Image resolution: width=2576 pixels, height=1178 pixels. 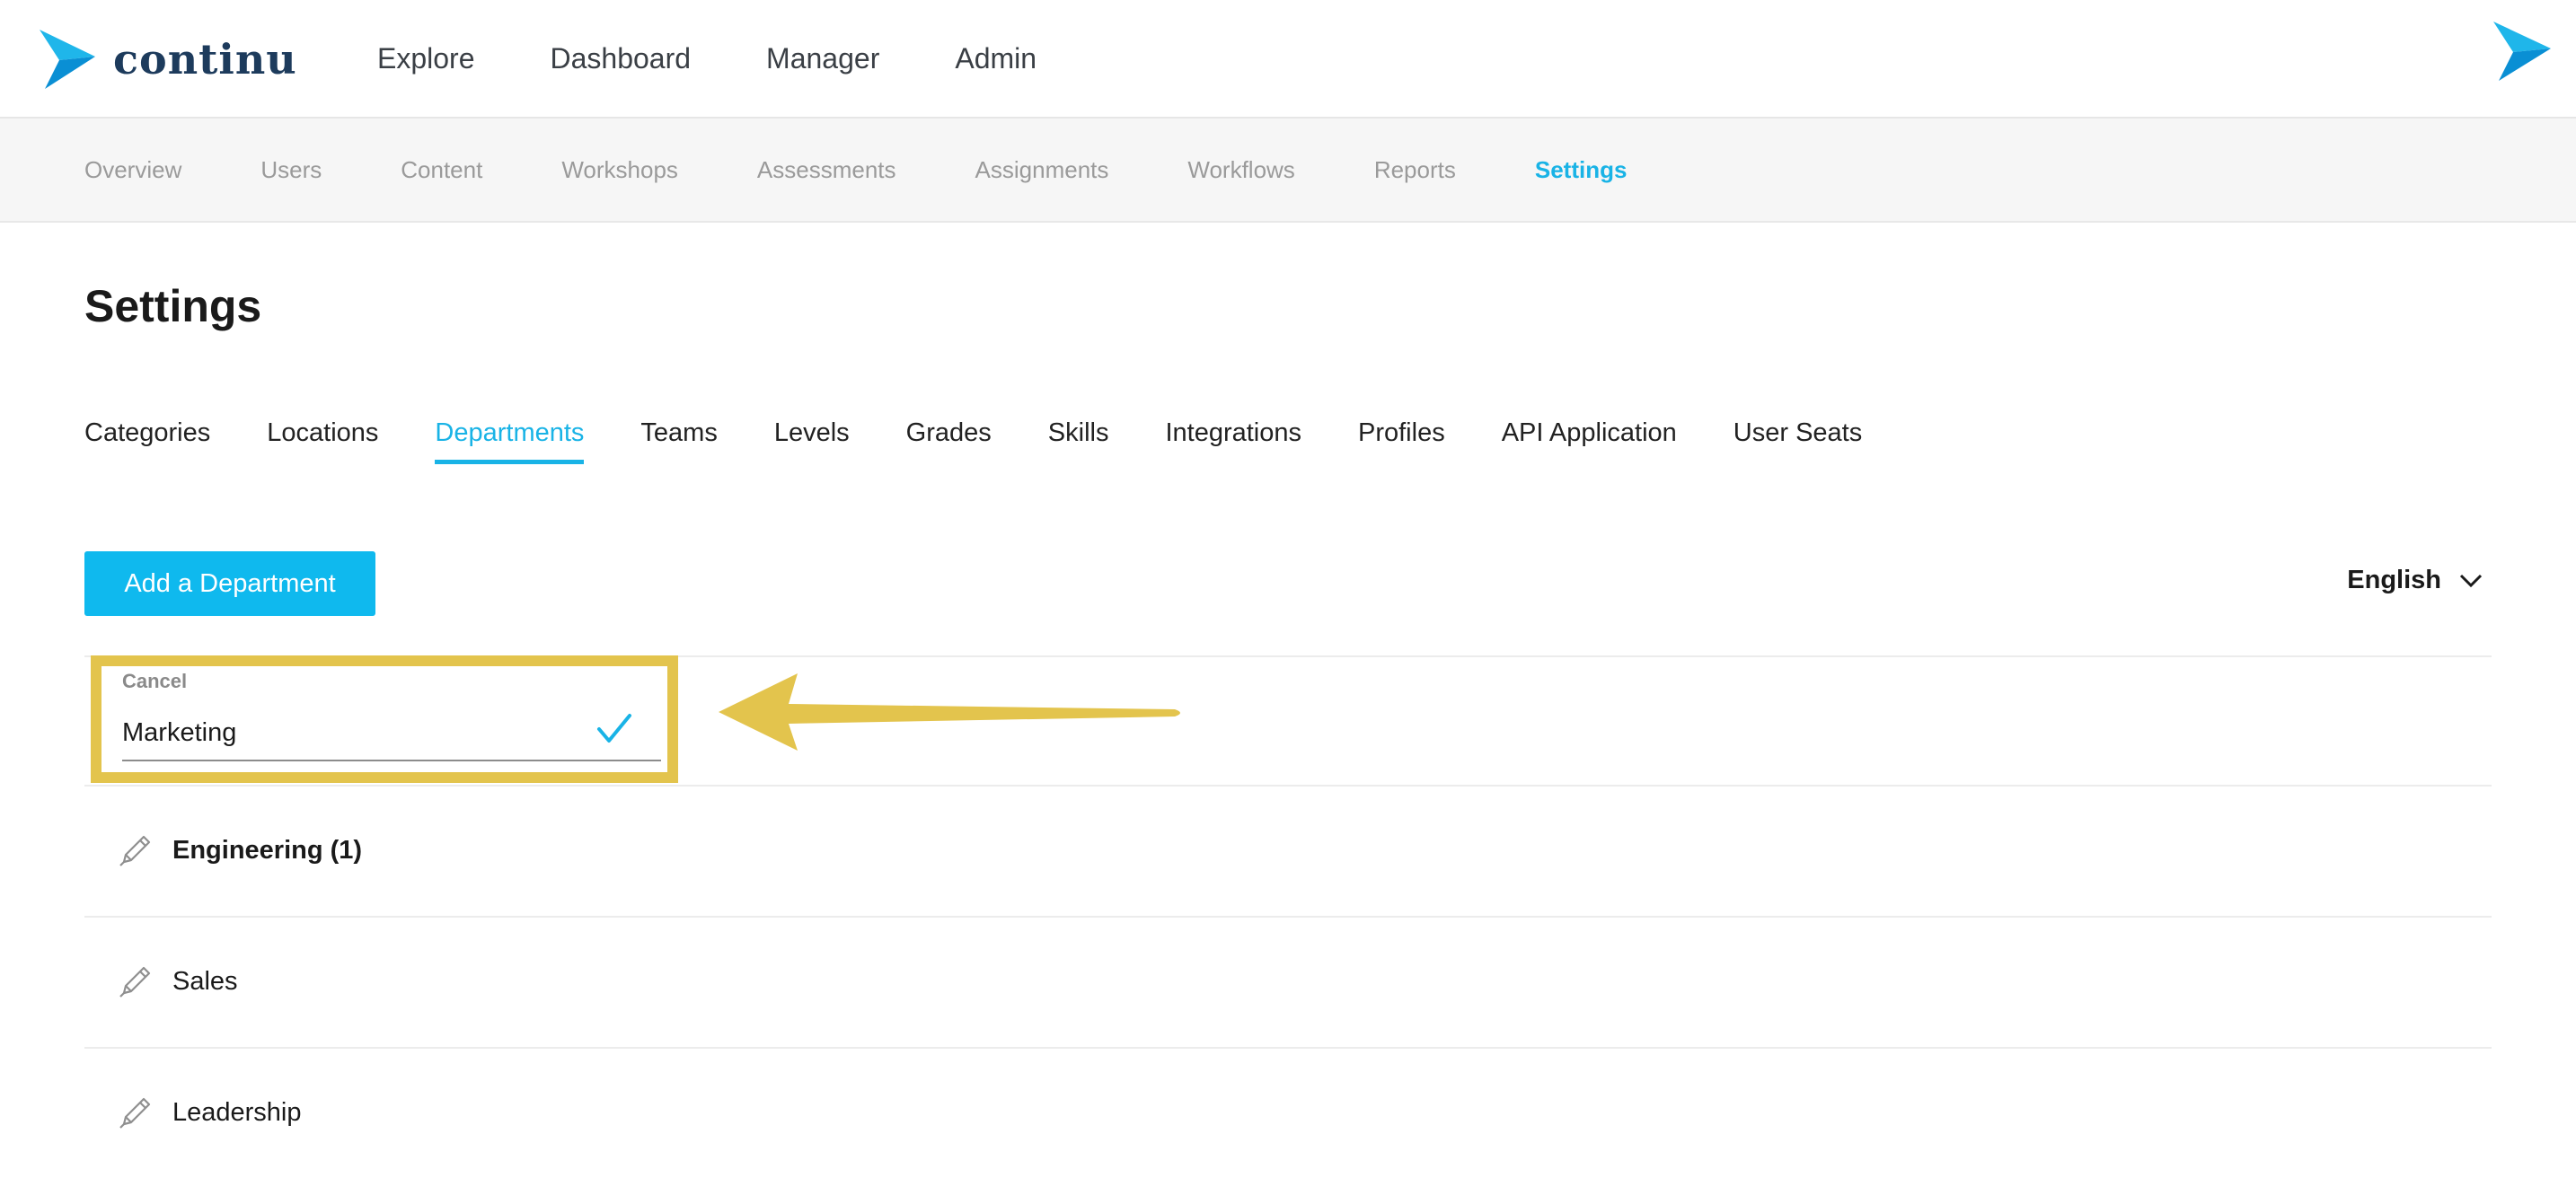 What do you see at coordinates (744, 58) in the screenshot?
I see `main-nav: Explore Dashboard Manager Admin` at bounding box center [744, 58].